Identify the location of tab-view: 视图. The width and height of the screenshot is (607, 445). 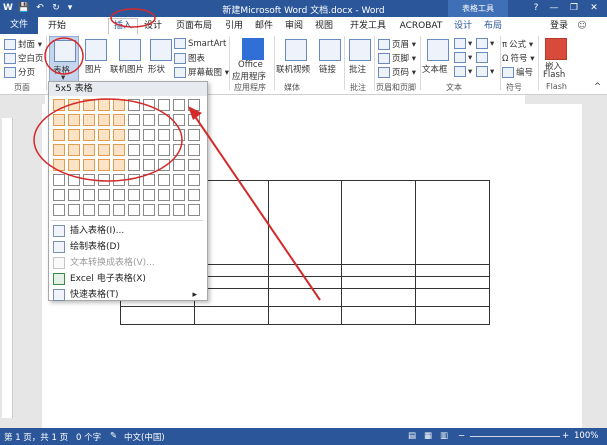
(324, 26).